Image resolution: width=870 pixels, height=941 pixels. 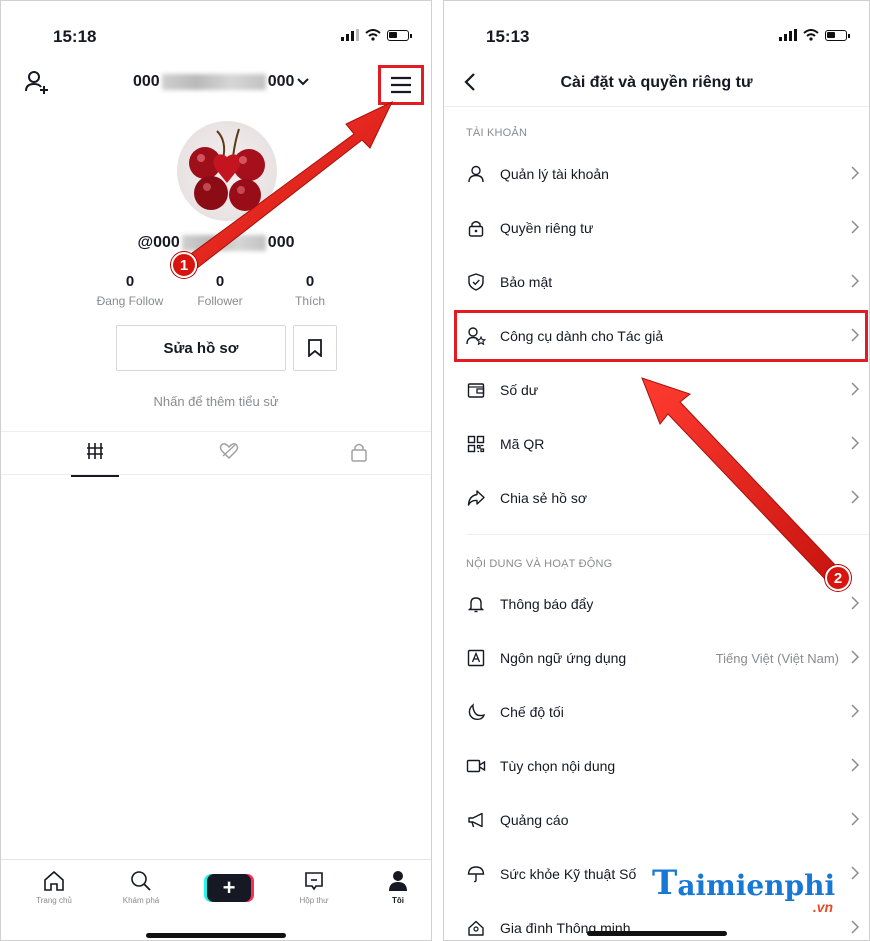 What do you see at coordinates (544, 498) in the screenshot?
I see `settings-row-label: Chia sẻ hồ sơ` at bounding box center [544, 498].